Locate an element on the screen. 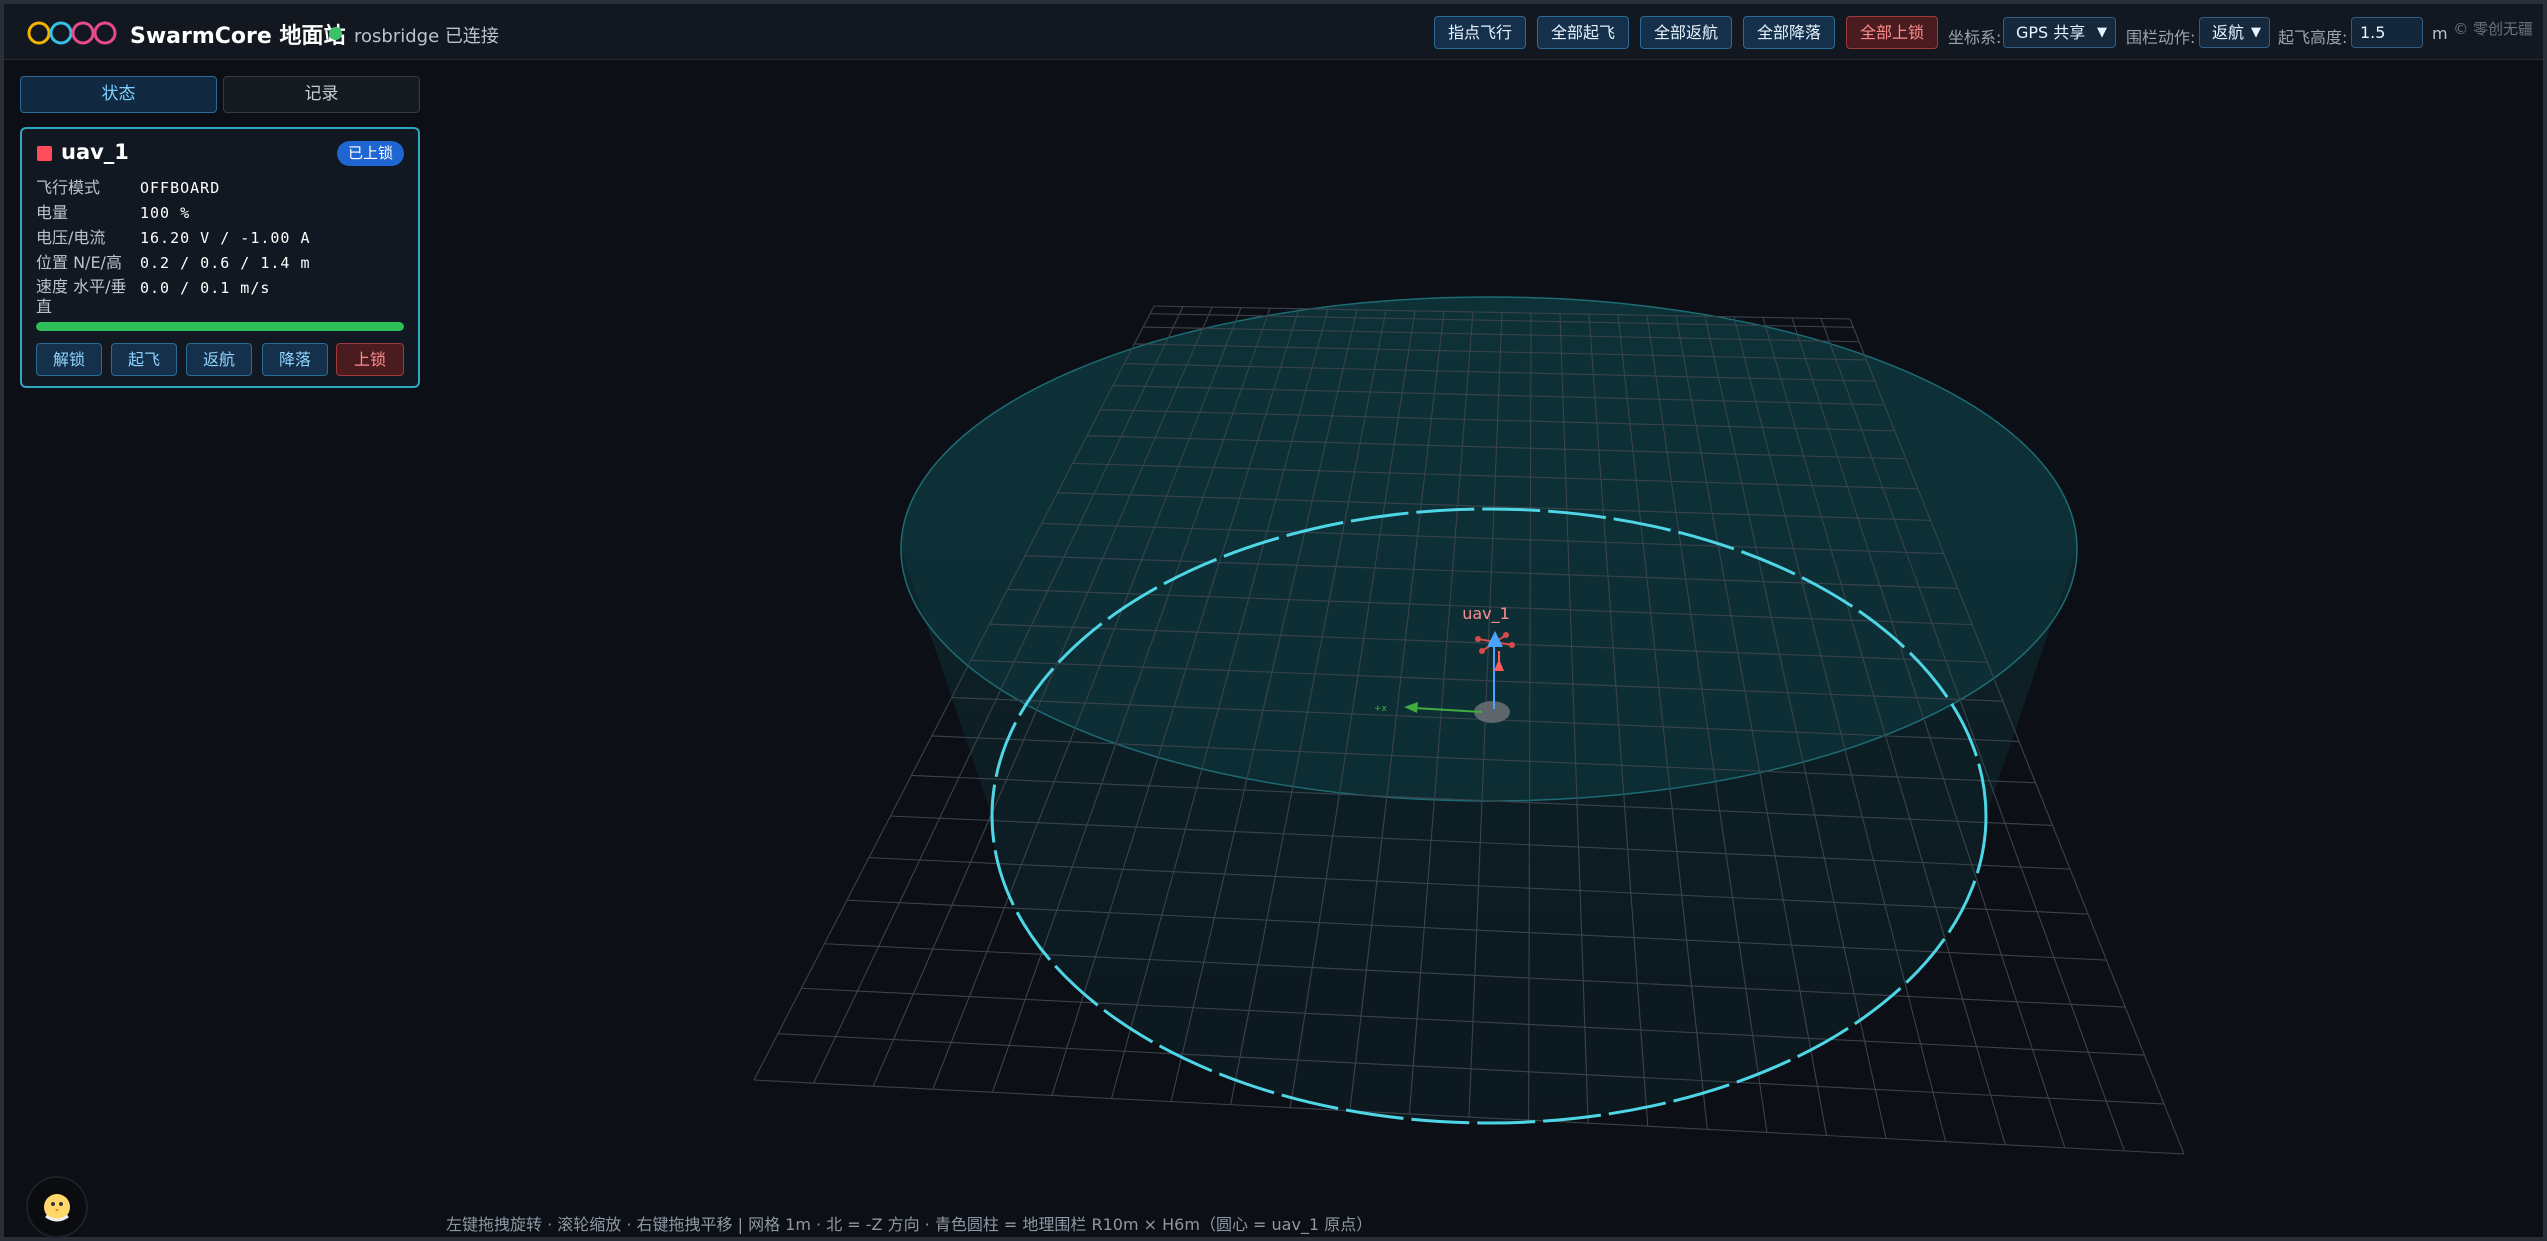  fence-action-label: 围栏动作: is located at coordinates (2161, 37).